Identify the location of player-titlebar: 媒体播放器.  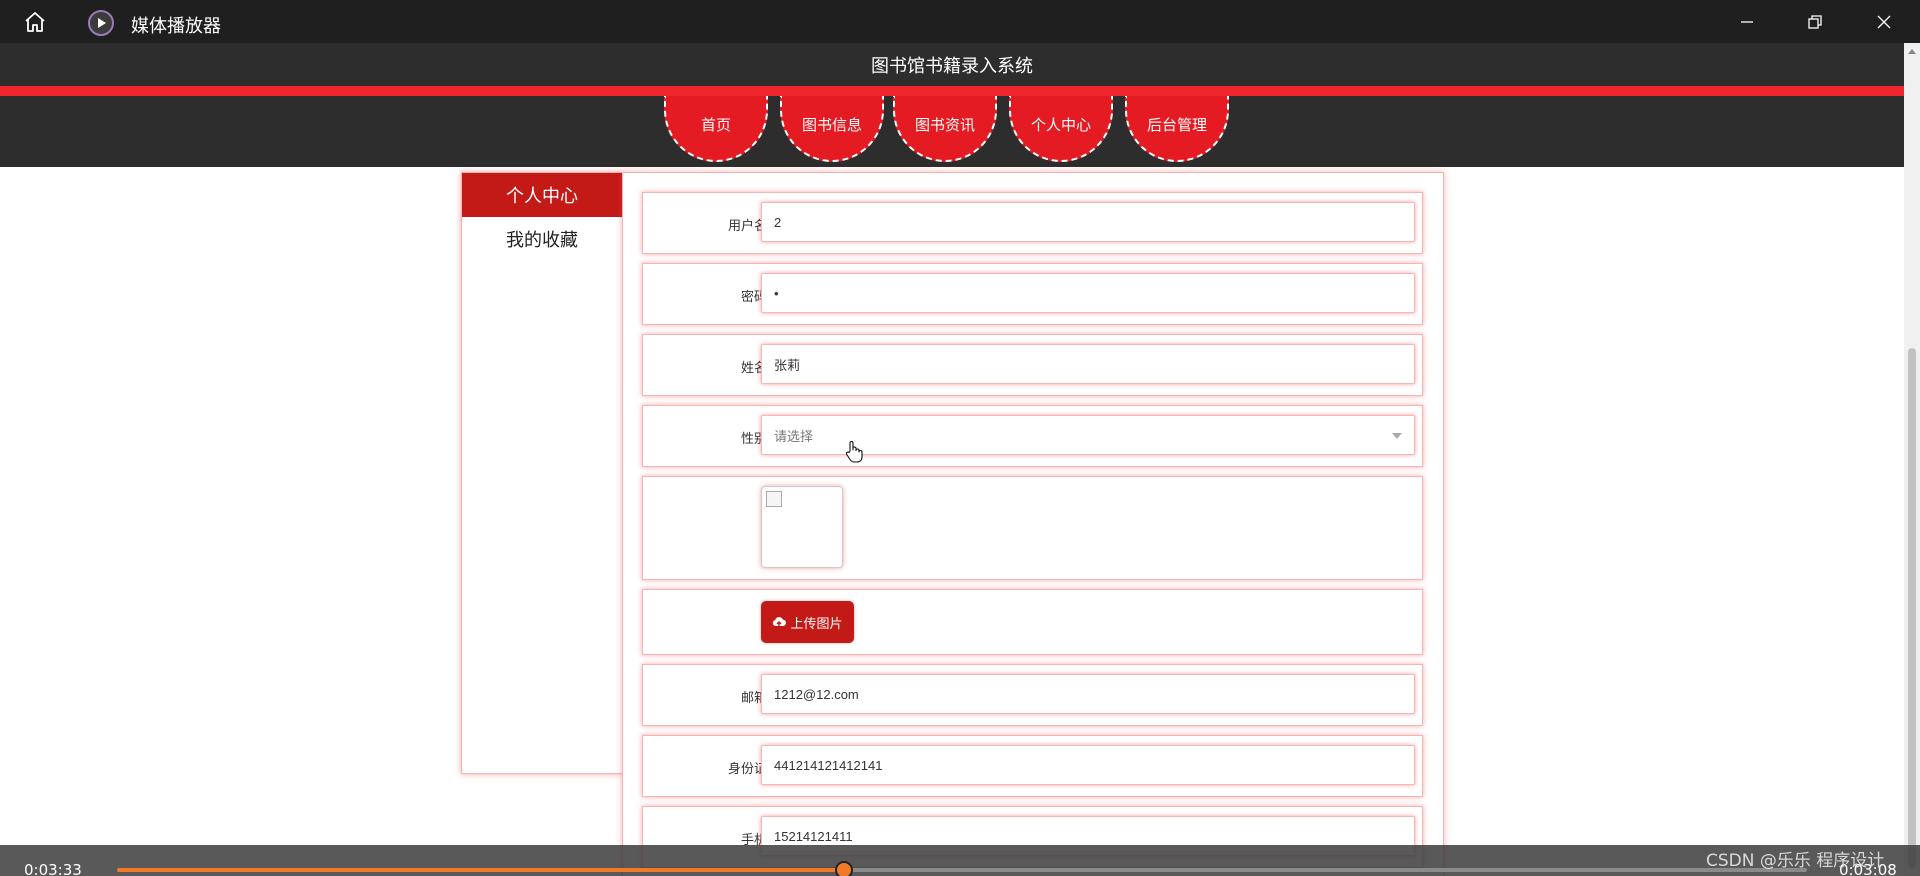
(960, 21).